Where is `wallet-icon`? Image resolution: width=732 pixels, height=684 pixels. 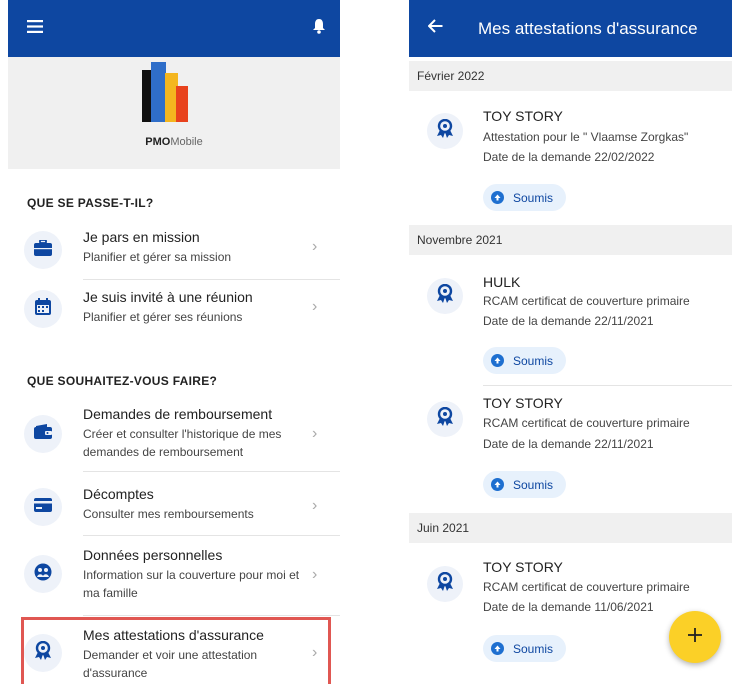
wallet-icon is located at coordinates (43, 434).